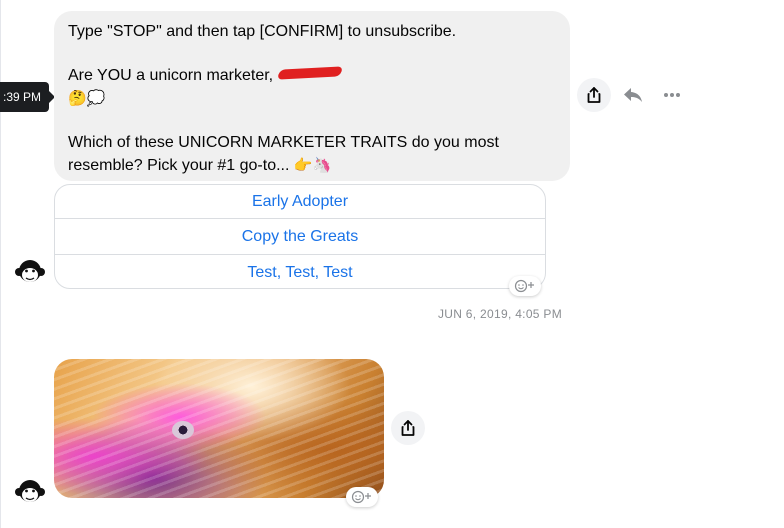 This screenshot has width=784, height=528. What do you see at coordinates (171, 75) in the screenshot?
I see `message-question-text: Are YOU a unicorn marketer,` at bounding box center [171, 75].